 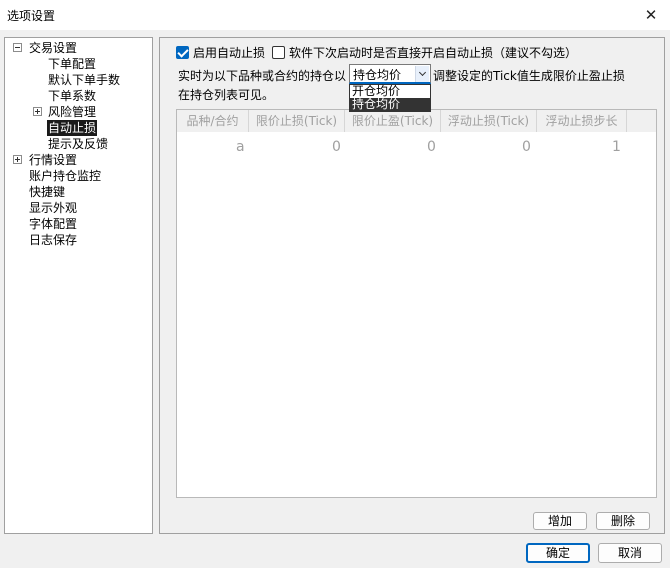 I want to click on tree-item-log-save: 日志保存, so click(x=79, y=240).